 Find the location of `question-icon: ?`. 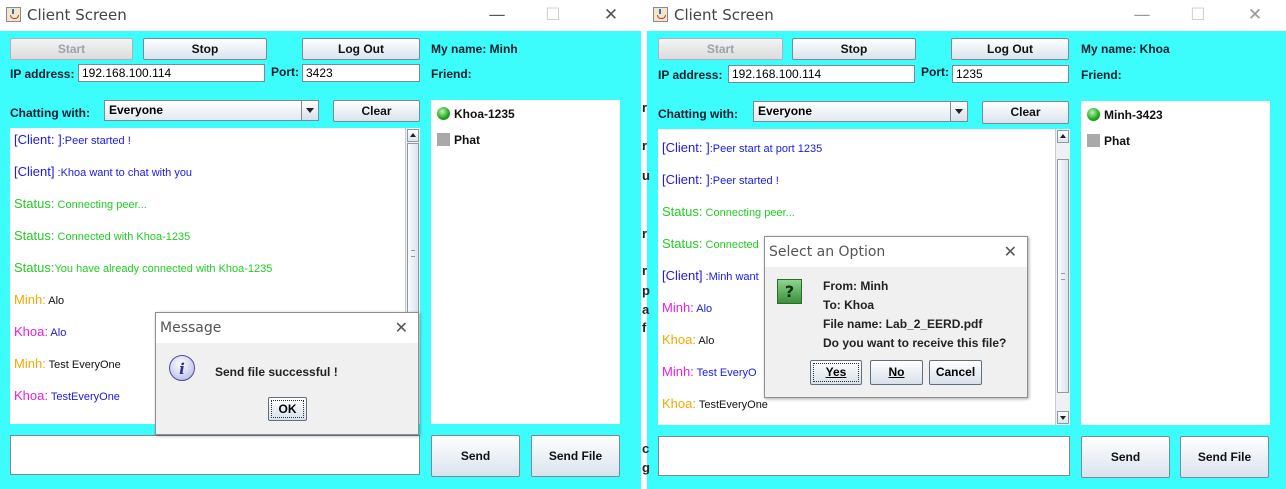

question-icon: ? is located at coordinates (789, 291).